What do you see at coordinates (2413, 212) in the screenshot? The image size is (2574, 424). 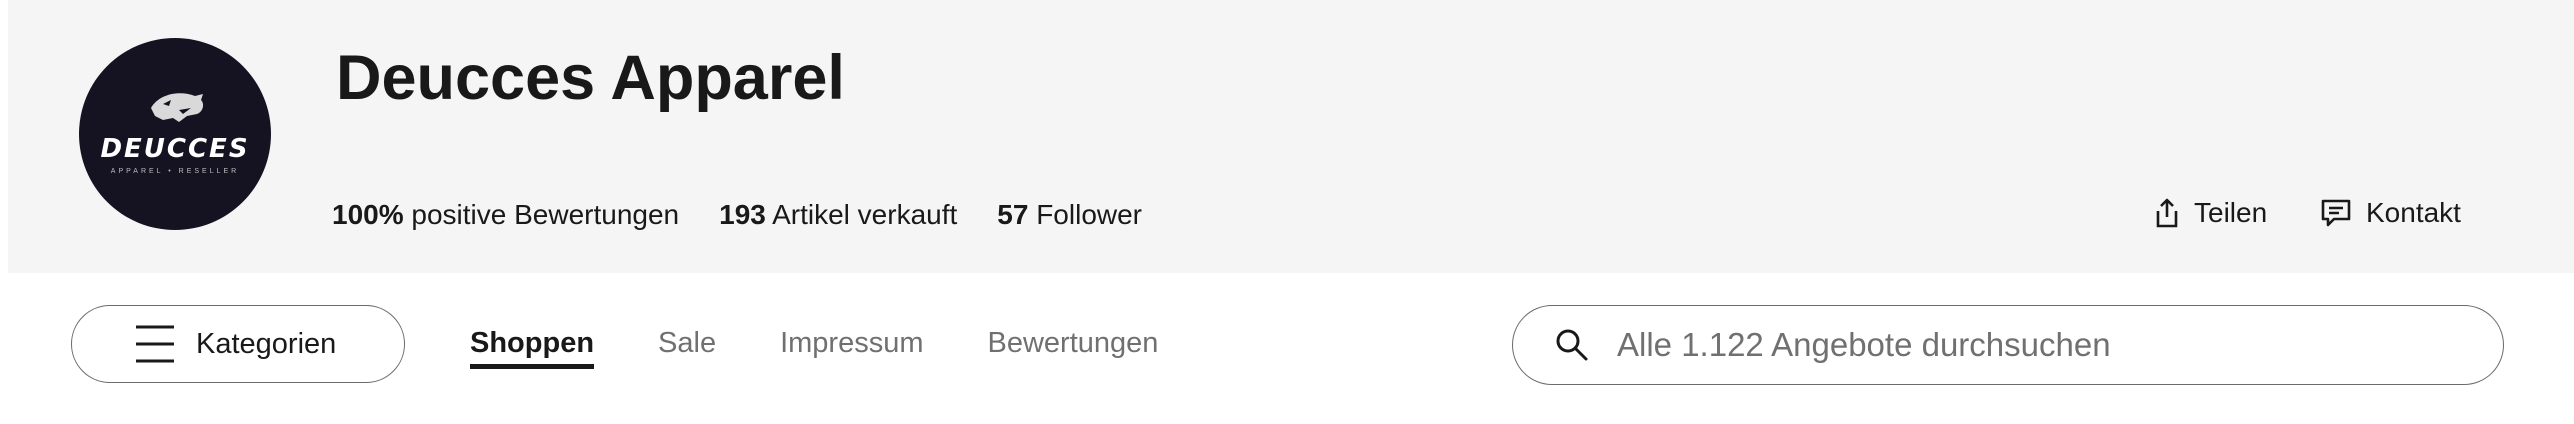 I see `contact-label: Kontakt` at bounding box center [2413, 212].